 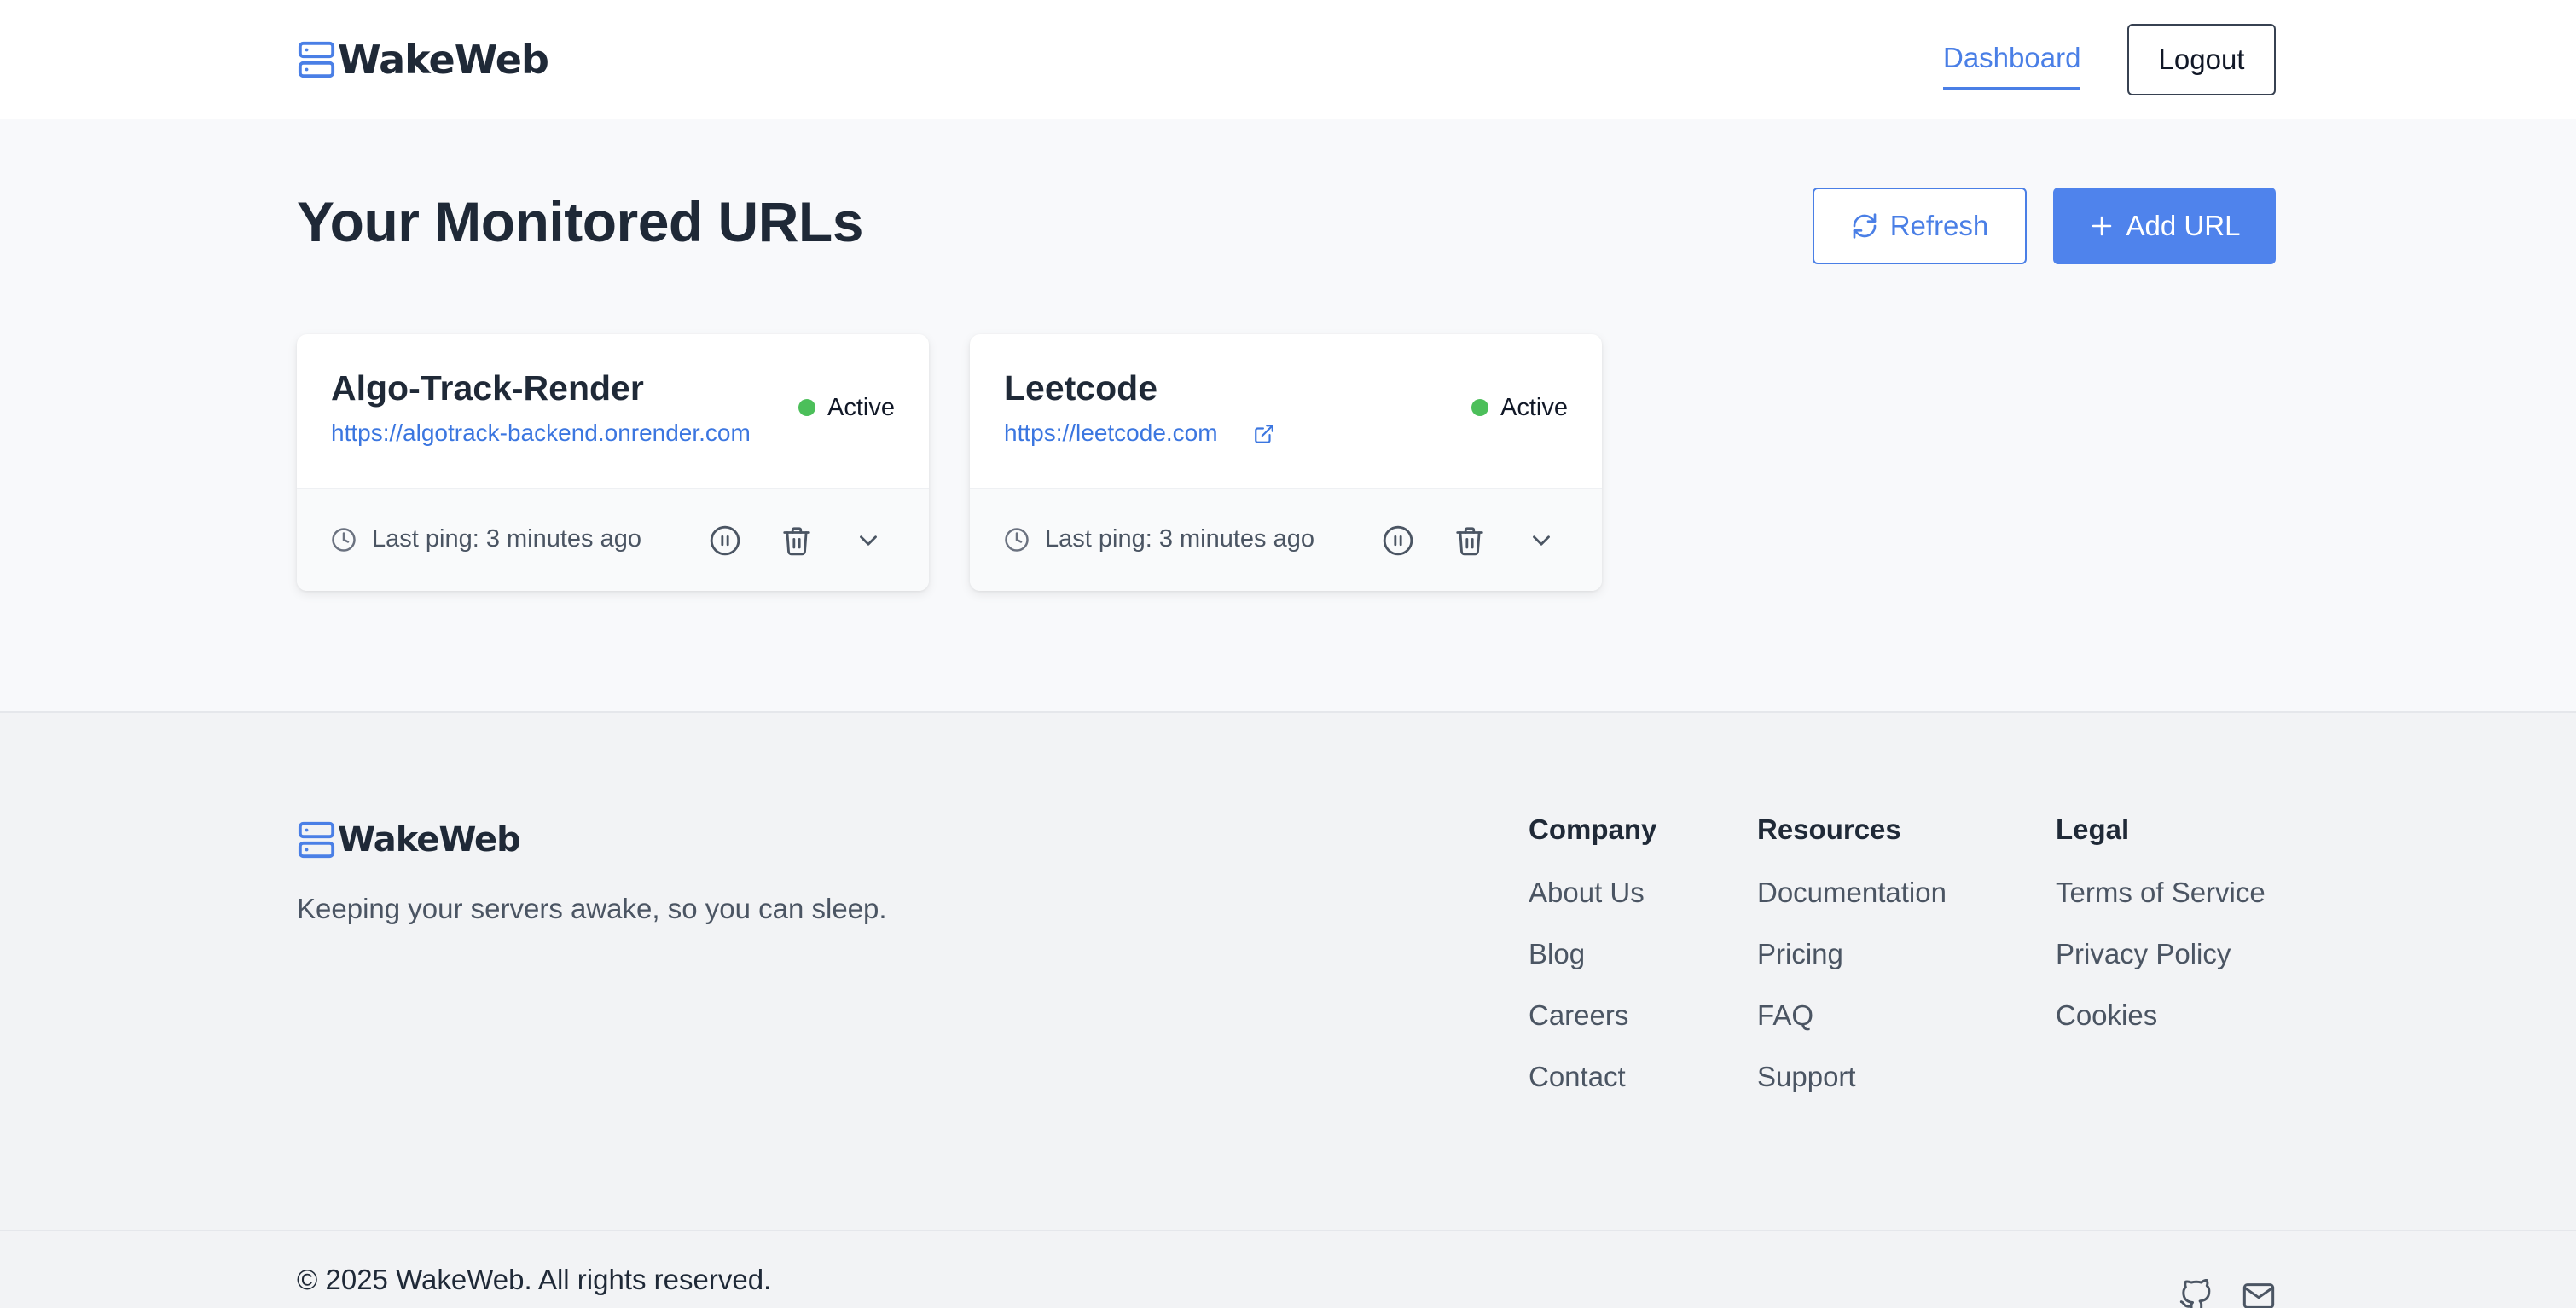 I want to click on card-url-link: https://algotrack-backend.onrender.com, so click(x=544, y=433).